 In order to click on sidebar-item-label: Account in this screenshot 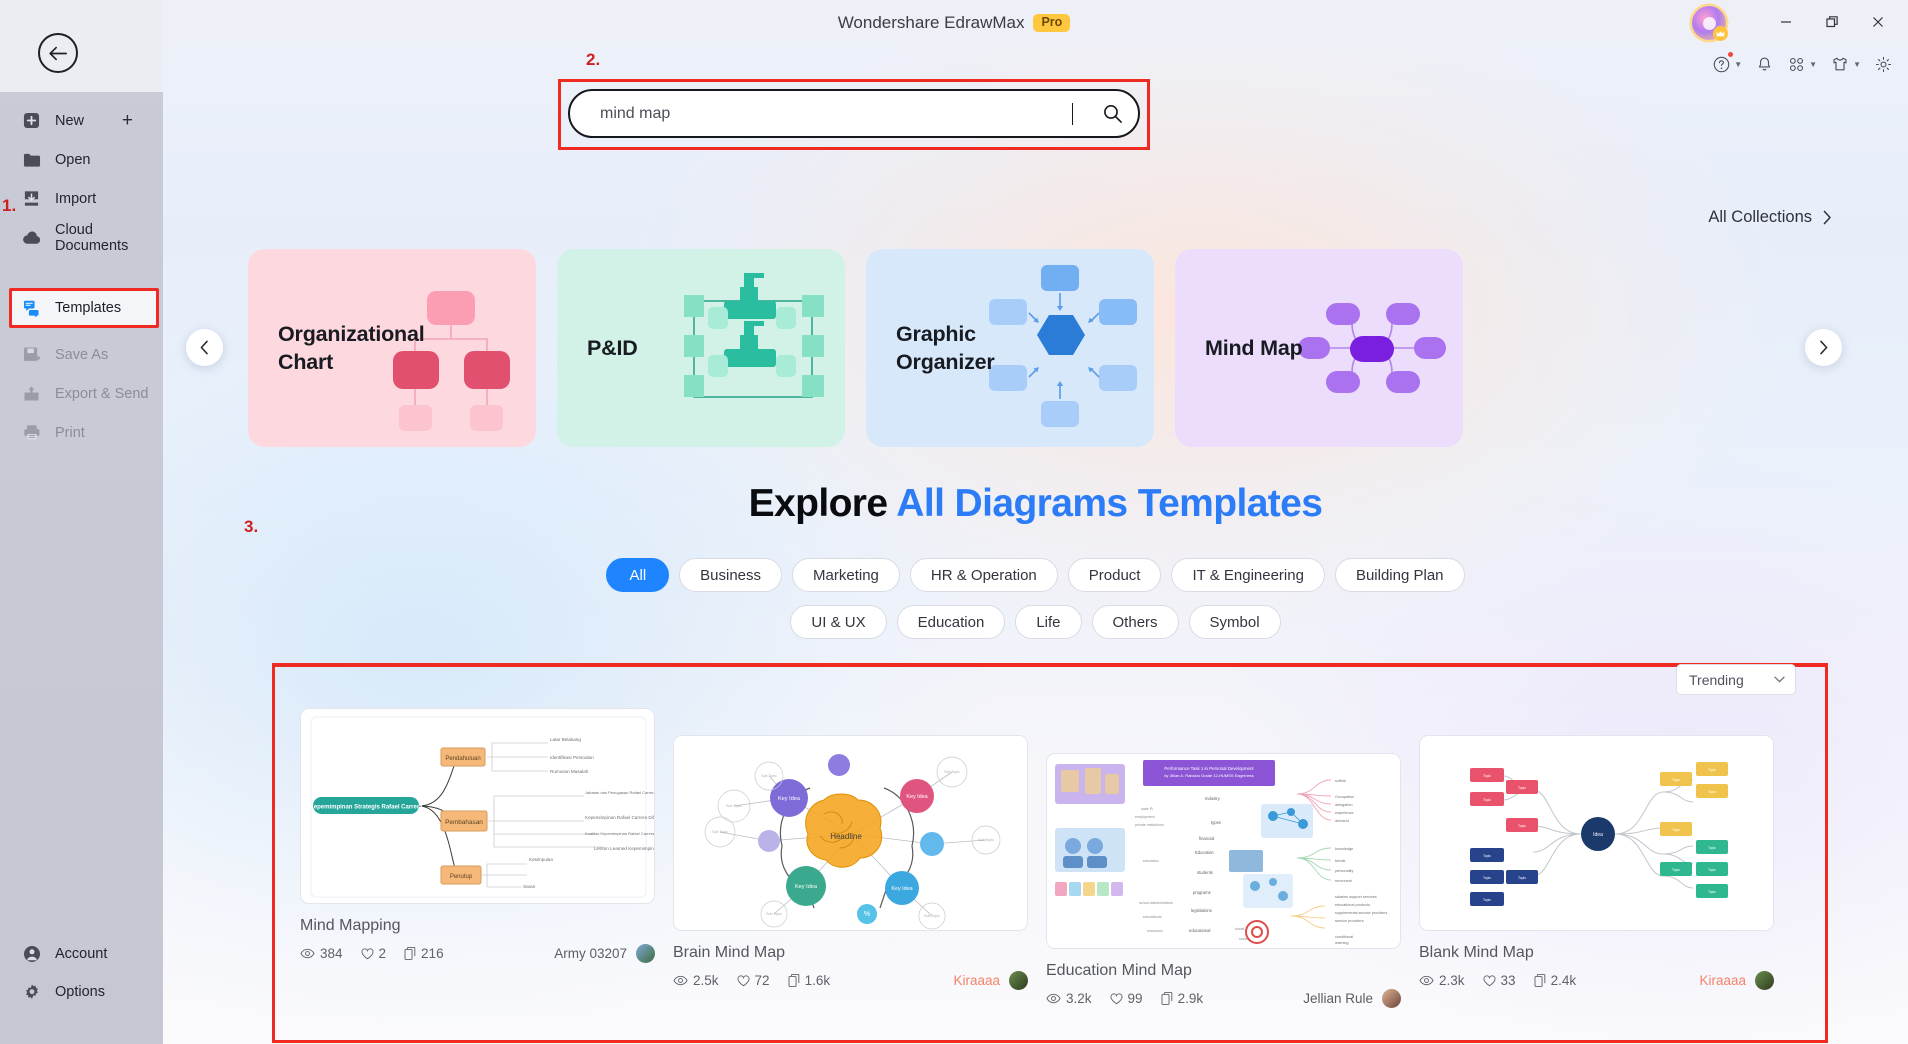, I will do `click(81, 954)`.